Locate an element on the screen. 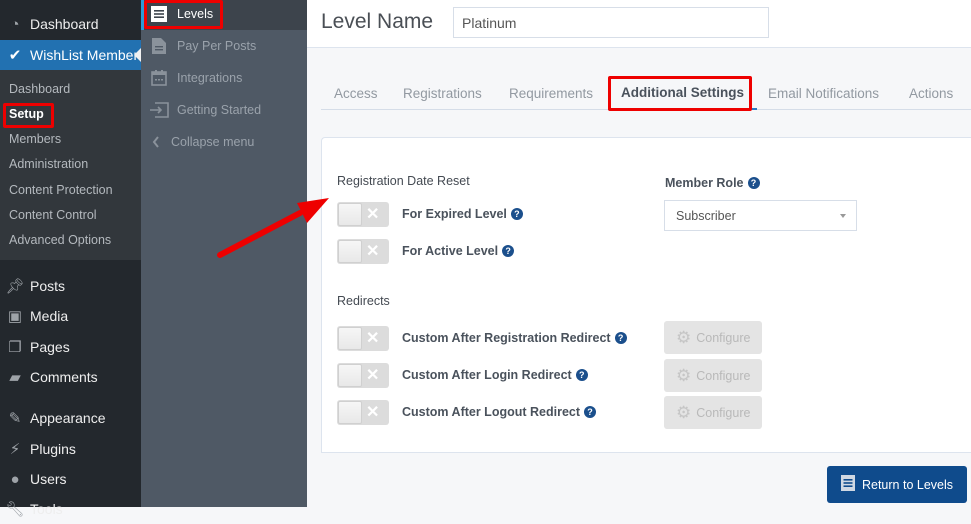 Image resolution: width=971 pixels, height=524 pixels. wl-menu-levels: Levels is located at coordinates (224, 15).